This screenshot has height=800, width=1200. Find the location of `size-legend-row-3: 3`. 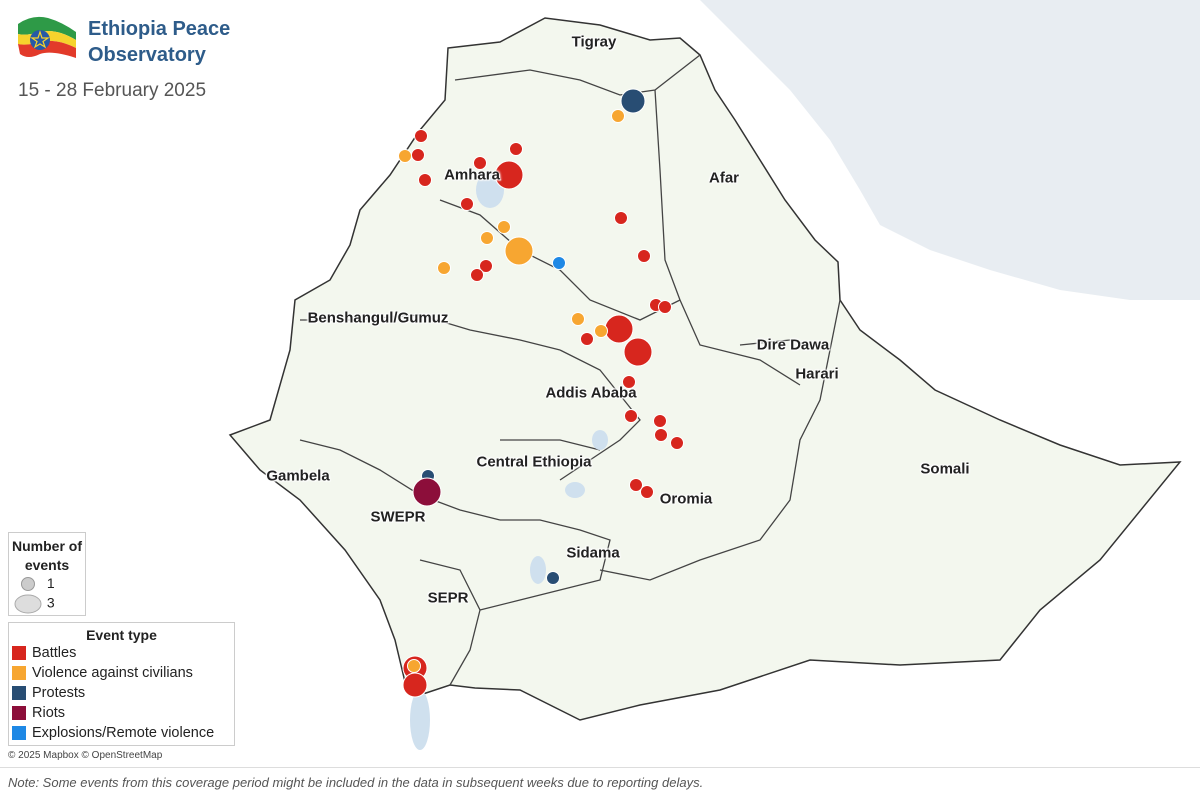

size-legend-row-3: 3 is located at coordinates (34, 604).